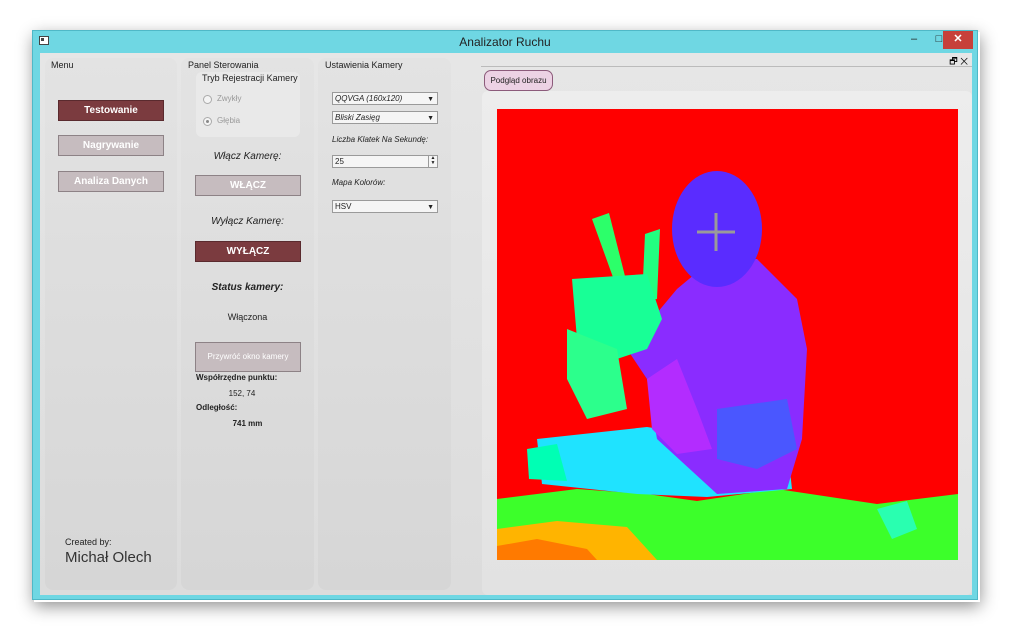  Describe the element at coordinates (369, 98) in the screenshot. I see `resolution-value: QQVGA (160x120)` at that location.